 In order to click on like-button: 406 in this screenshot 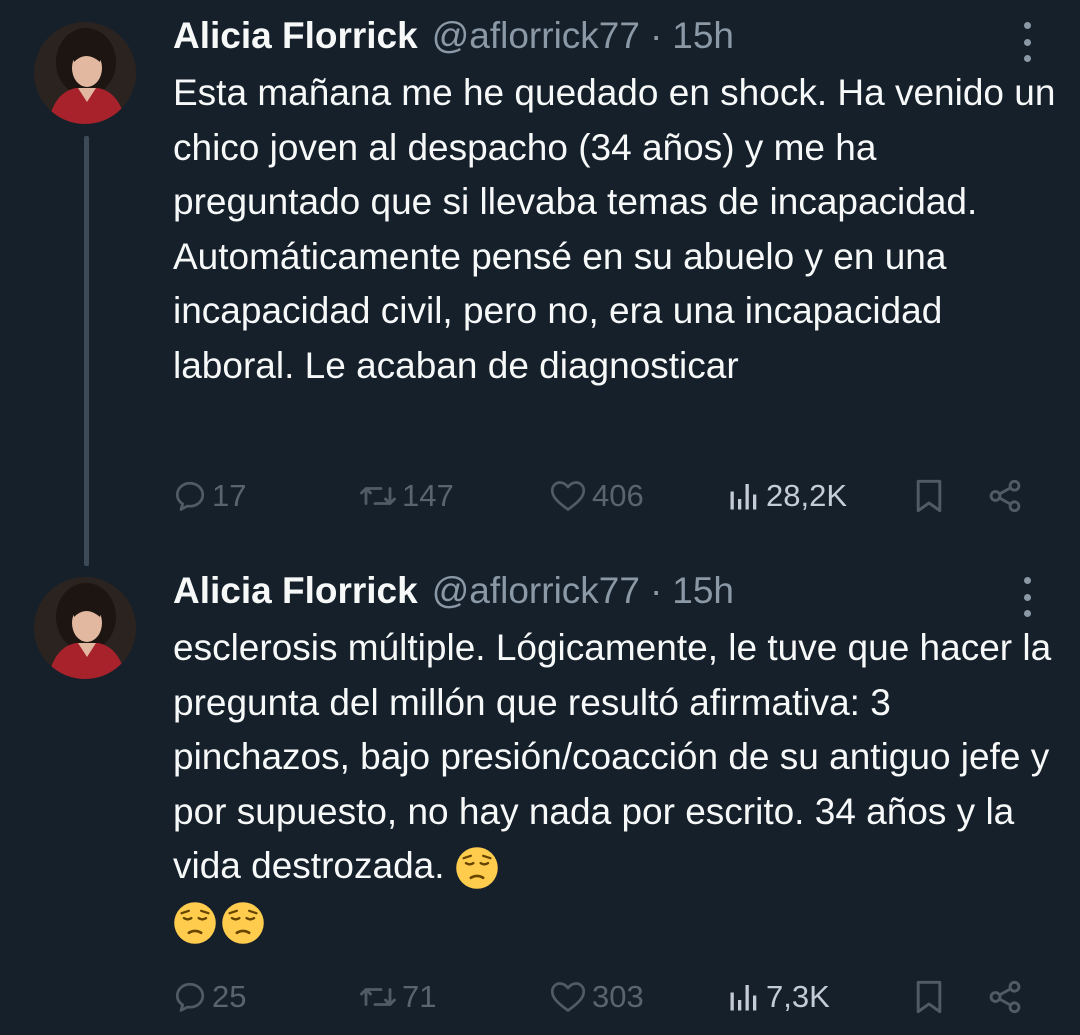, I will do `click(596, 496)`.